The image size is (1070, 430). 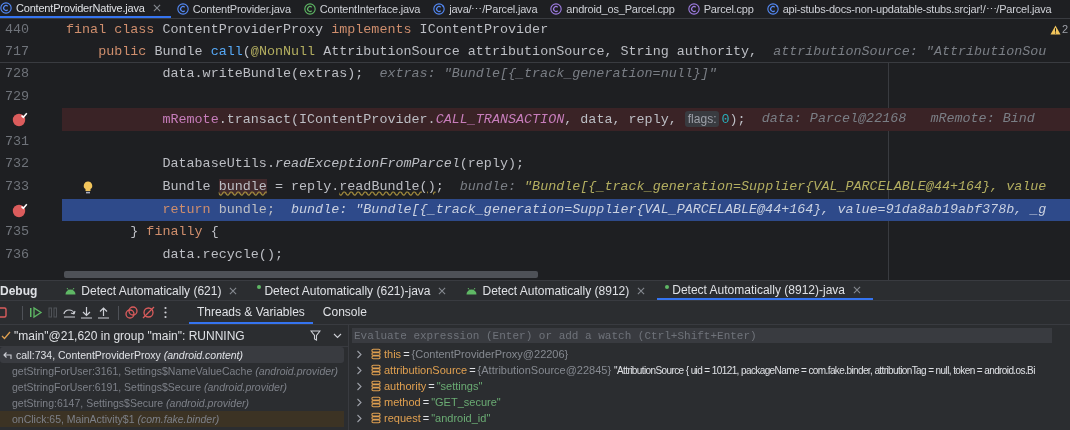 What do you see at coordinates (88, 187) in the screenshot?
I see `lightbulb-icon` at bounding box center [88, 187].